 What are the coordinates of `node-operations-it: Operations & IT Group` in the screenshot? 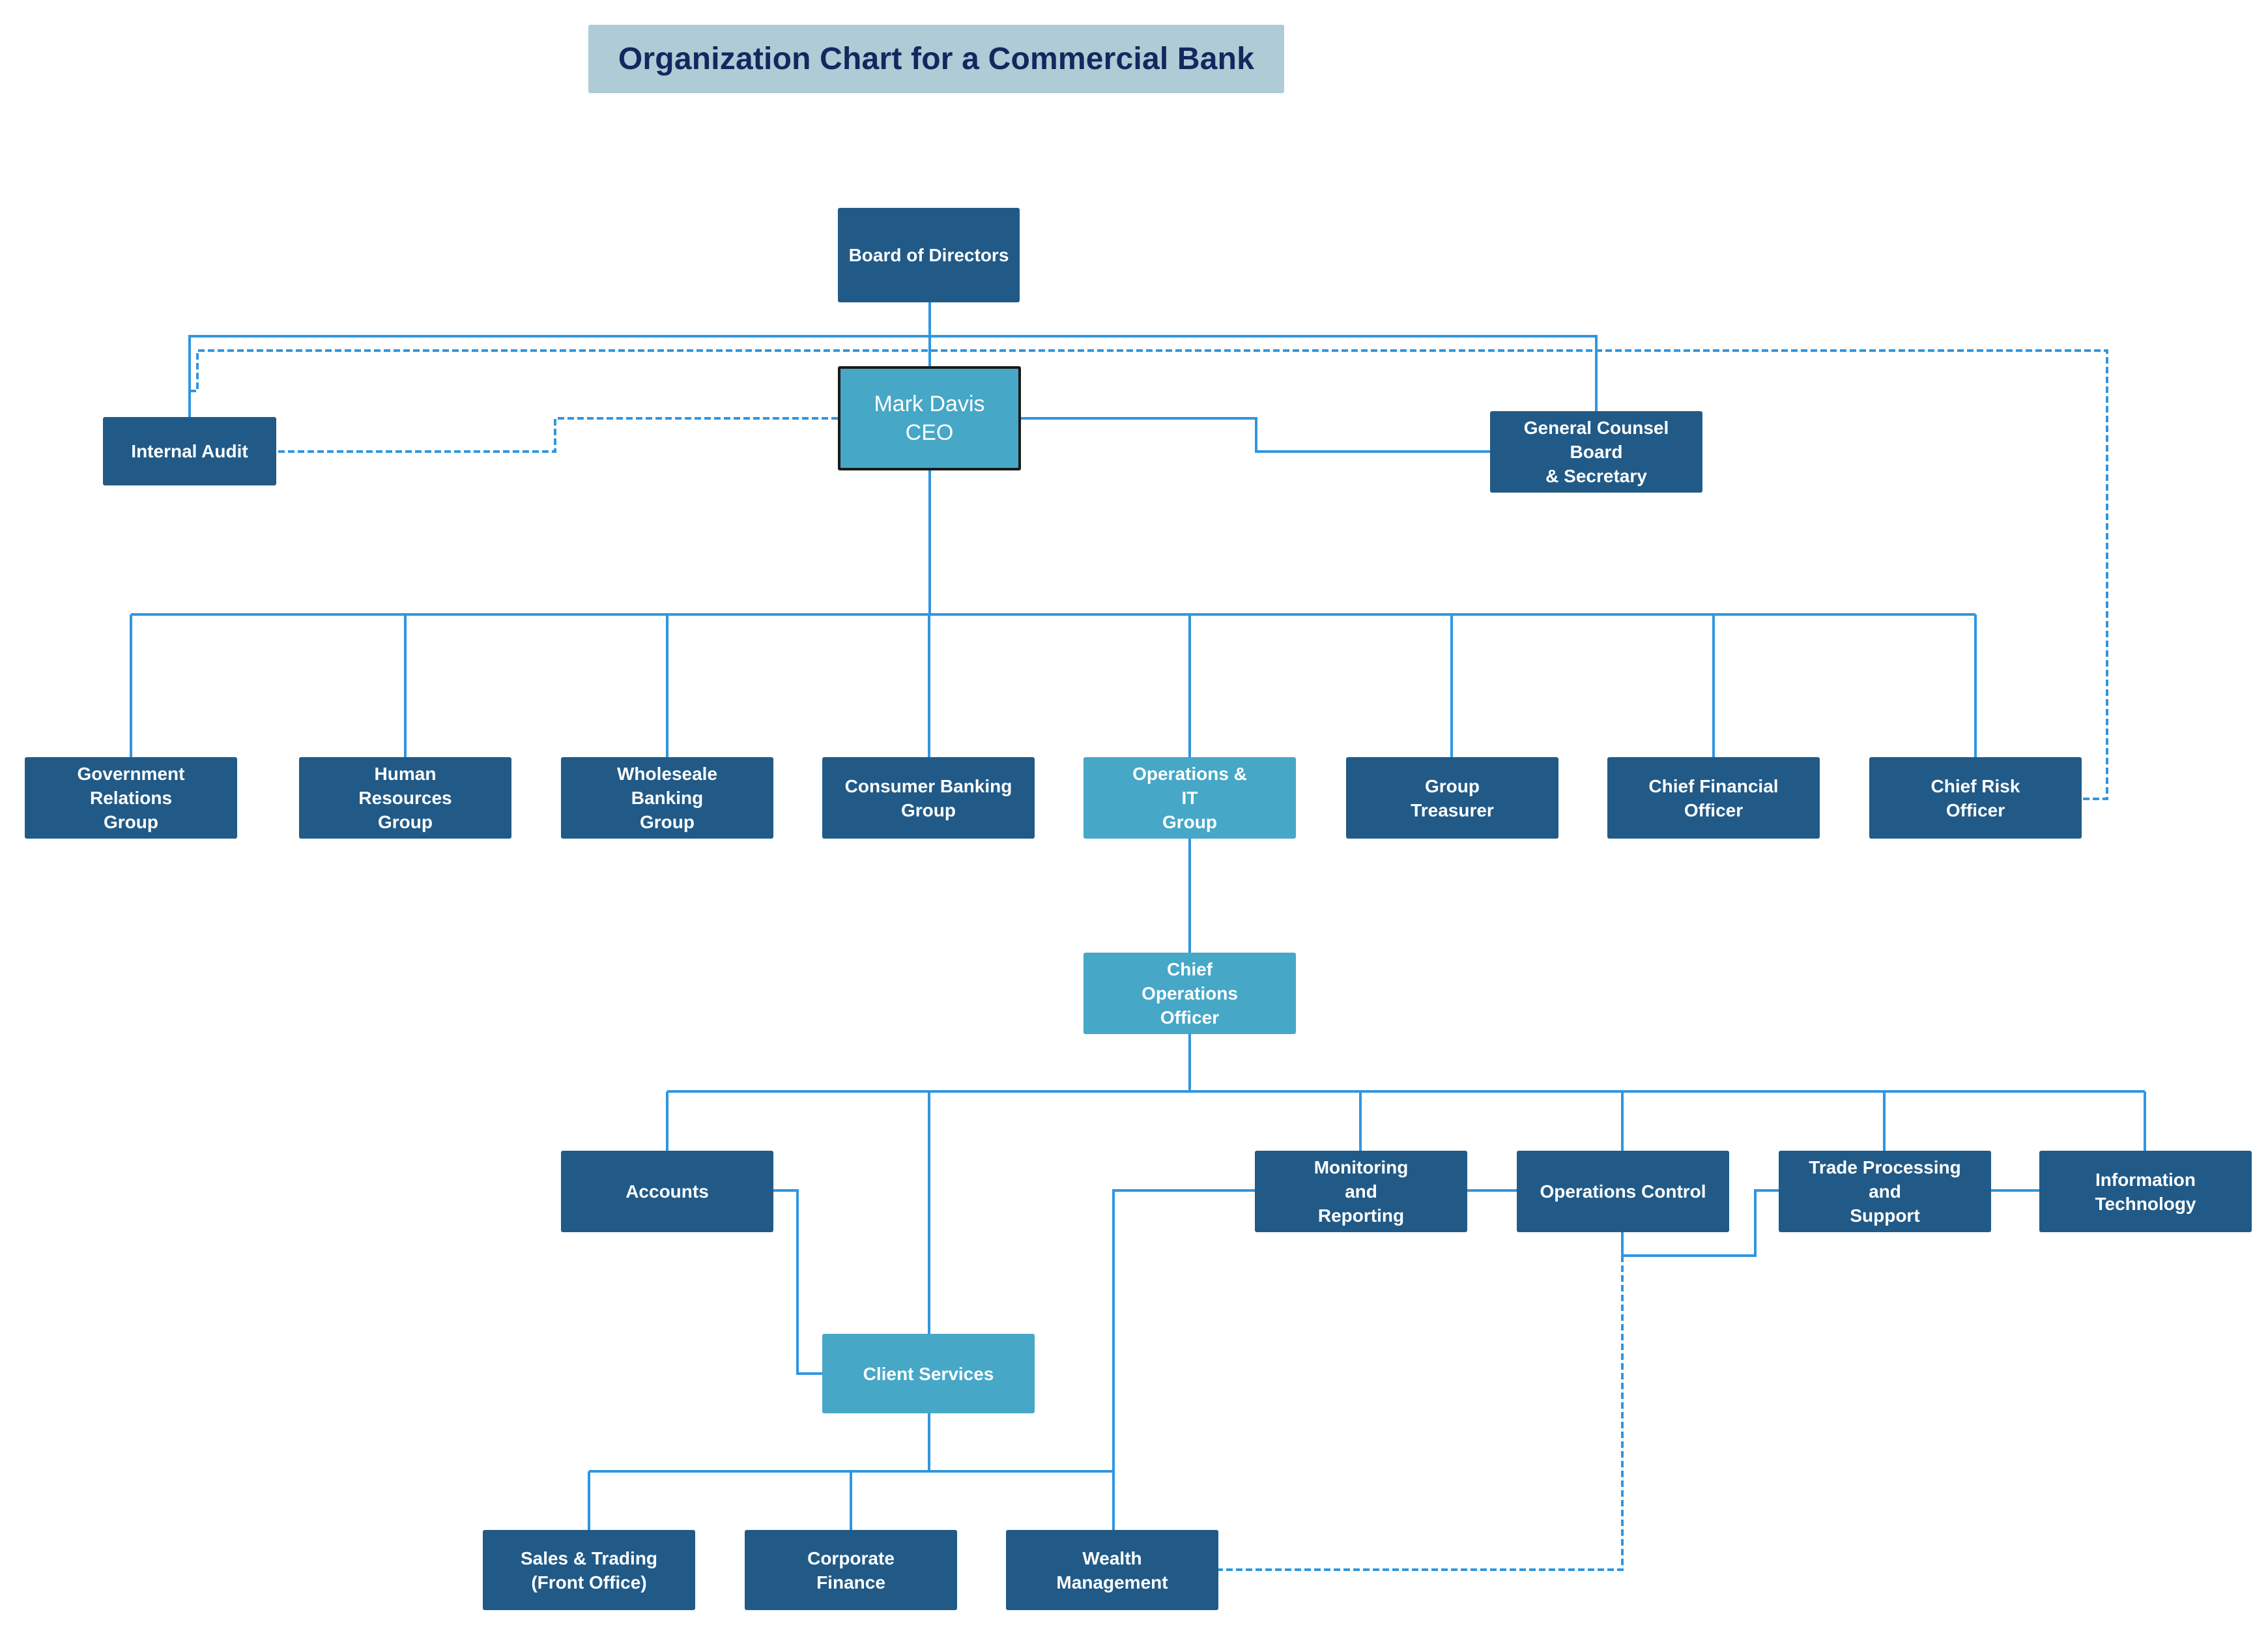 It's located at (1190, 798).